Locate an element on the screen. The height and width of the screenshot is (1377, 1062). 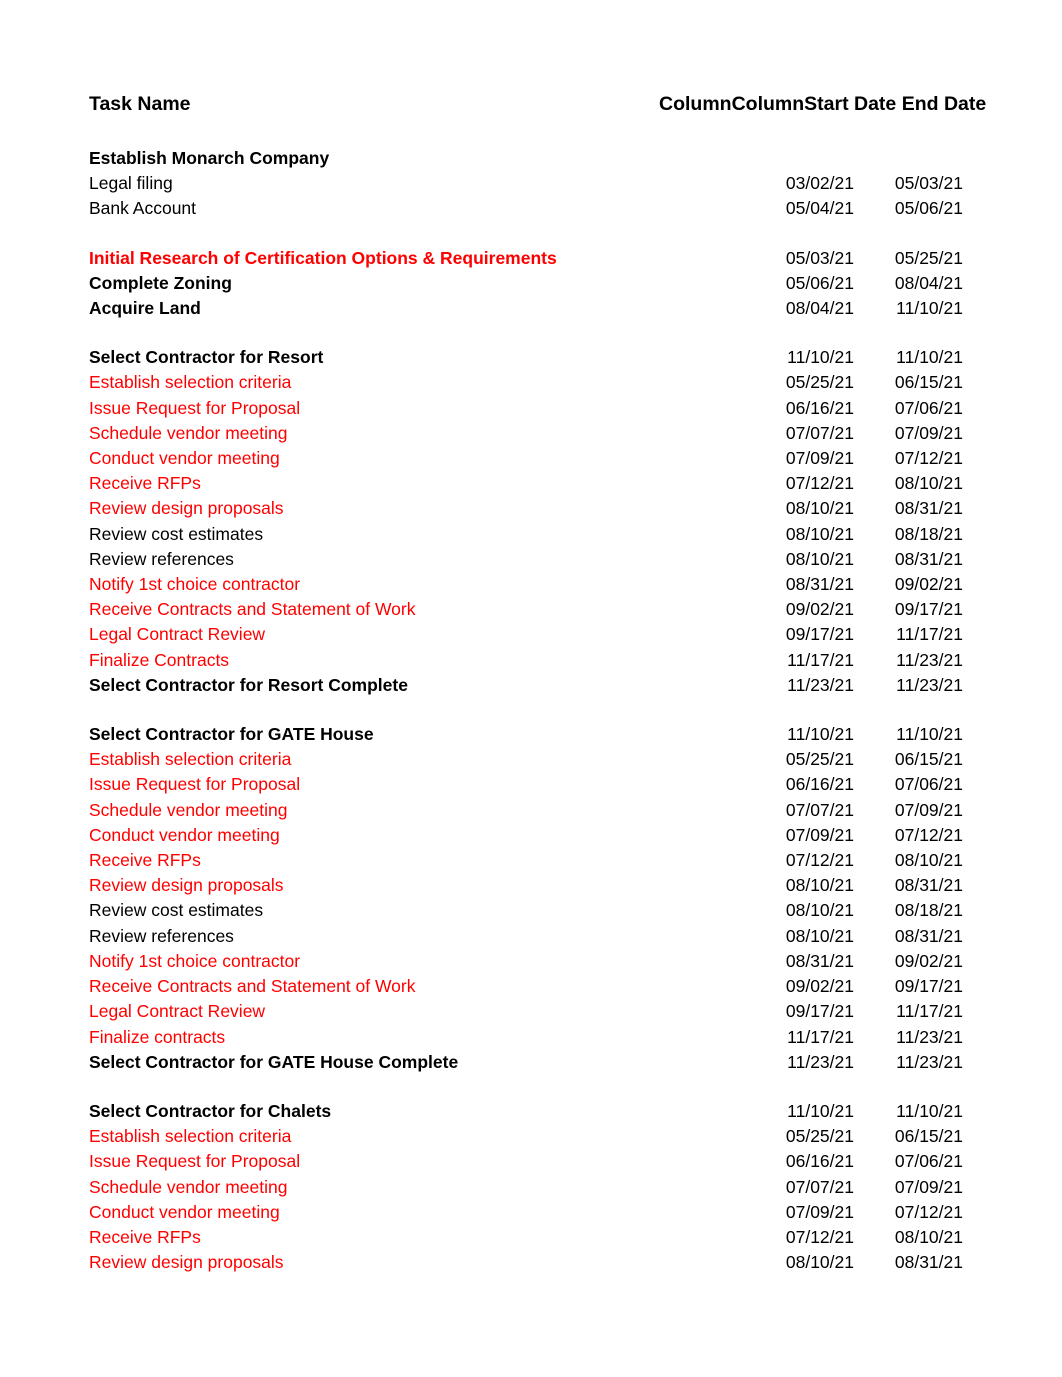
table-row: Finalize Contracts 11/17/21 11/23/21 is located at coordinates (526, 660).